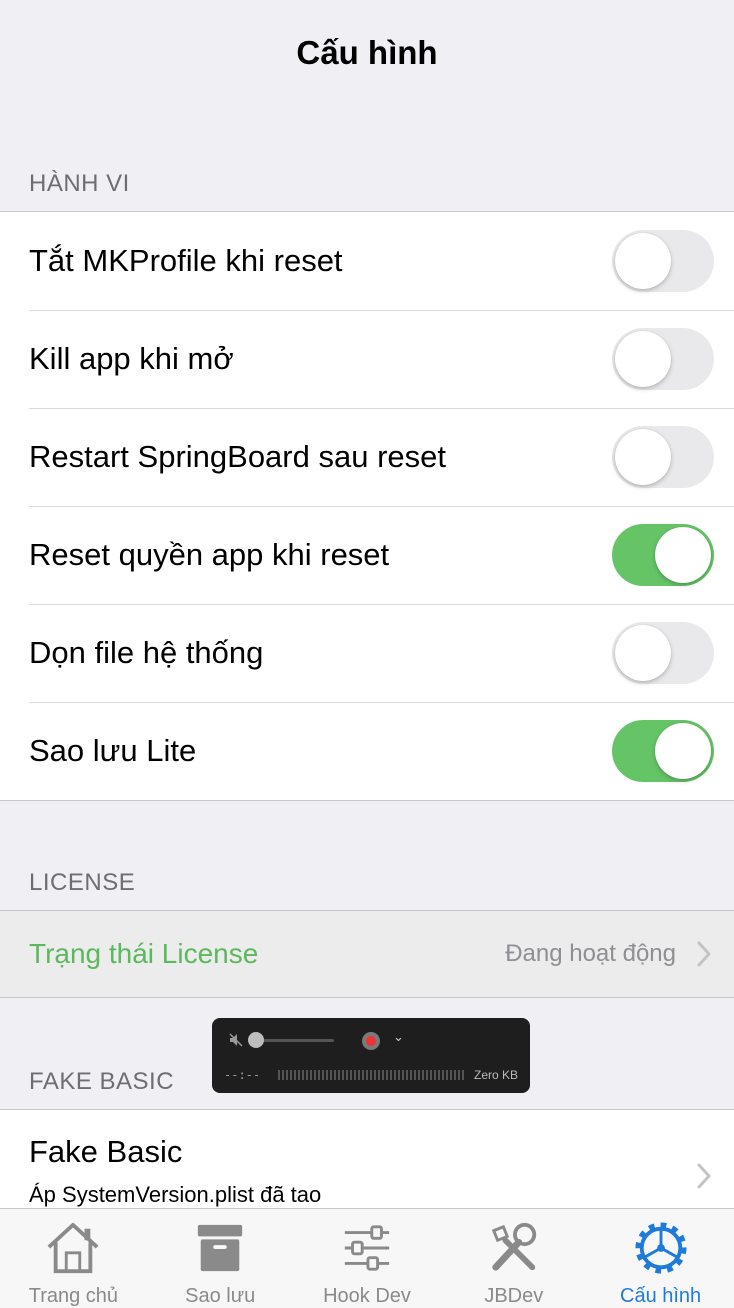 This screenshot has height=1308, width=734. What do you see at coordinates (661, 1248) in the screenshot?
I see `gear-icon` at bounding box center [661, 1248].